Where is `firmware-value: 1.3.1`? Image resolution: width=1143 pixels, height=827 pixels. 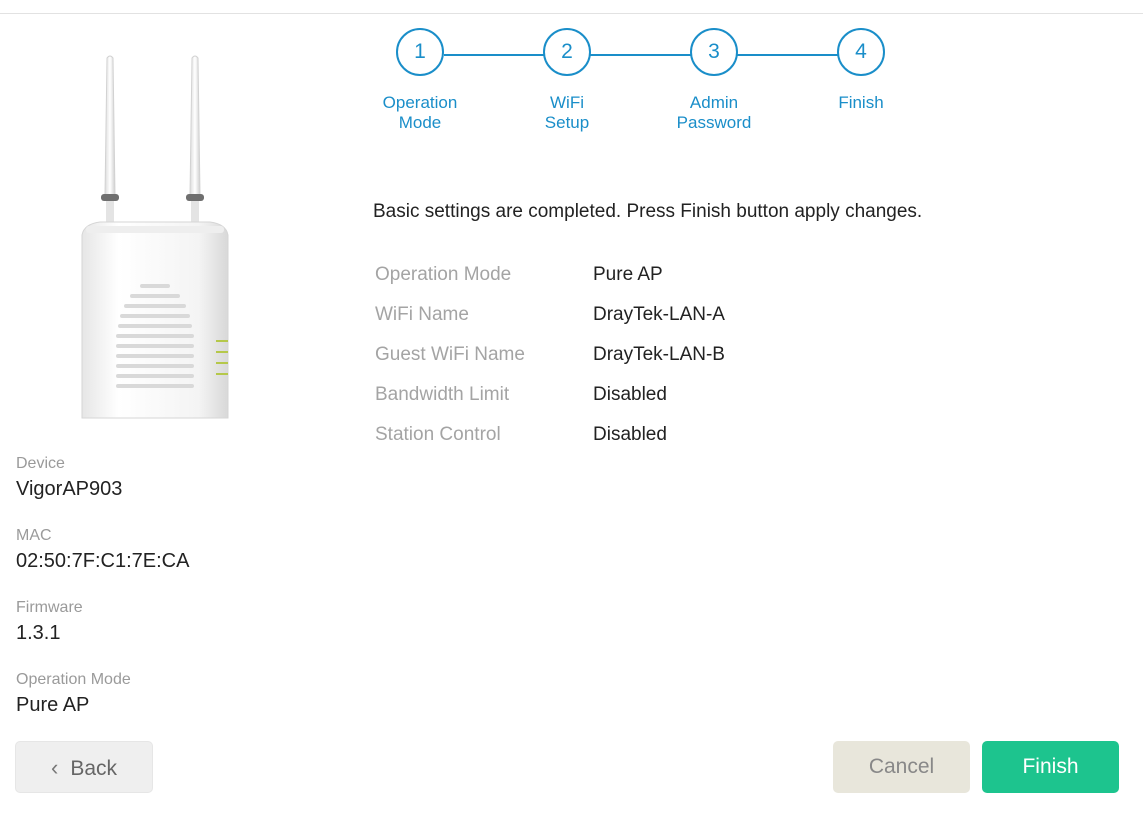
firmware-value: 1.3.1 is located at coordinates (38, 633).